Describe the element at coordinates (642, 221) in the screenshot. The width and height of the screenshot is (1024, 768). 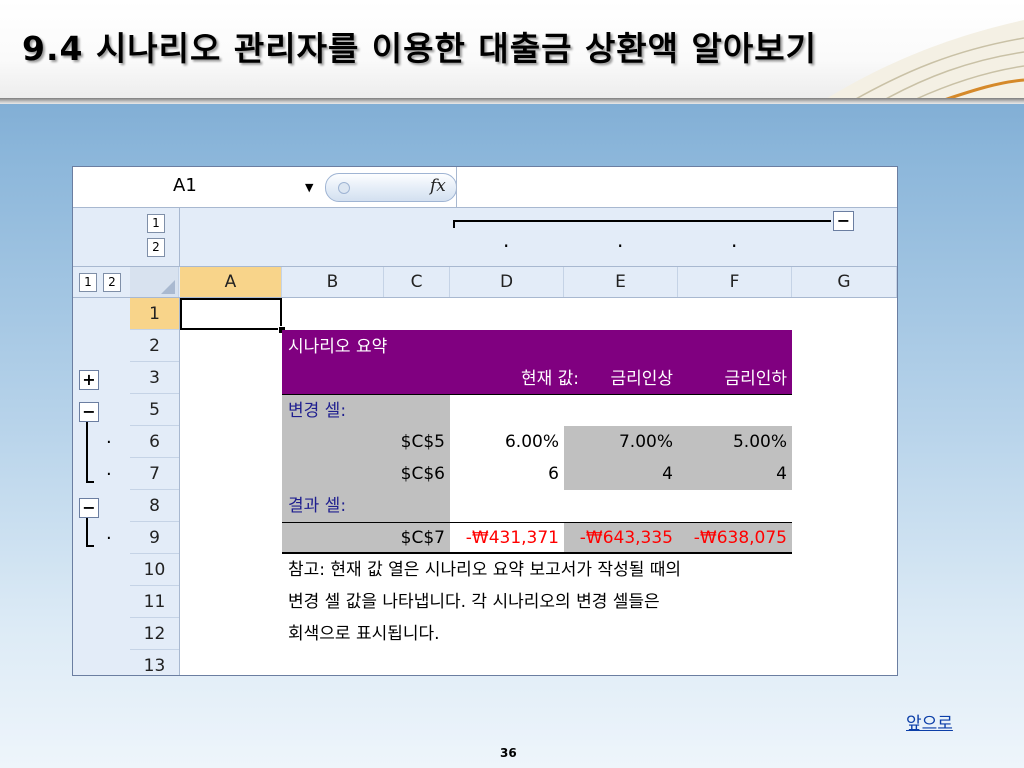
I see `column-group-line` at that location.